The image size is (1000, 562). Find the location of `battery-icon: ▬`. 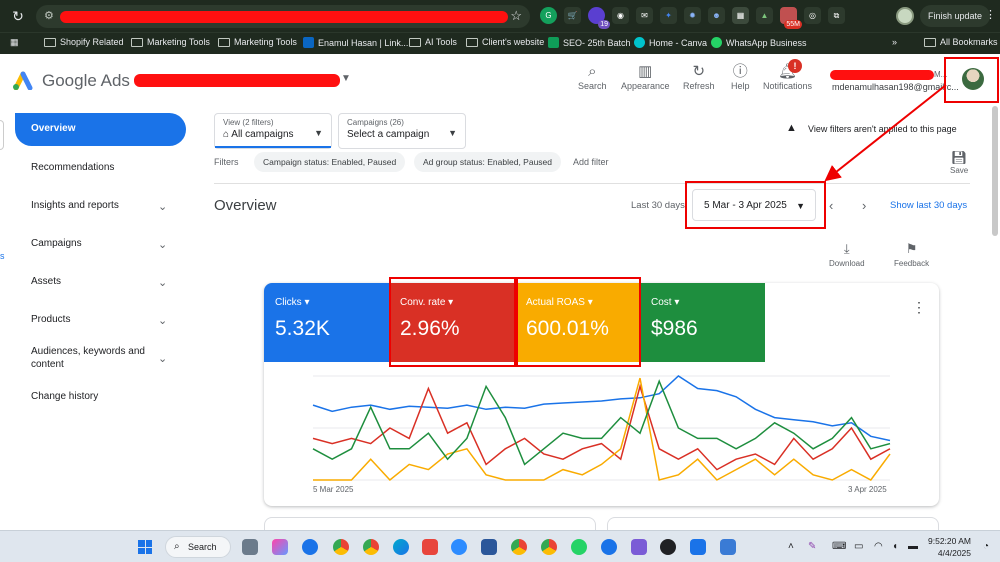

battery-icon: ▬ is located at coordinates (913, 546).